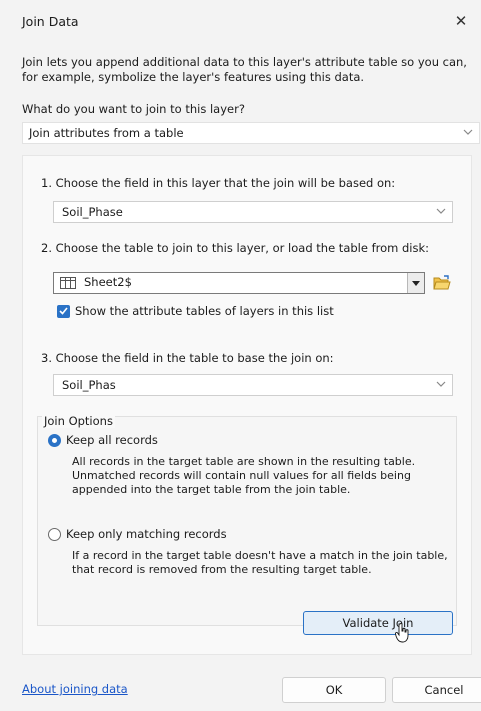 The width and height of the screenshot is (481, 711). What do you see at coordinates (68, 283) in the screenshot?
I see `table-icon` at bounding box center [68, 283].